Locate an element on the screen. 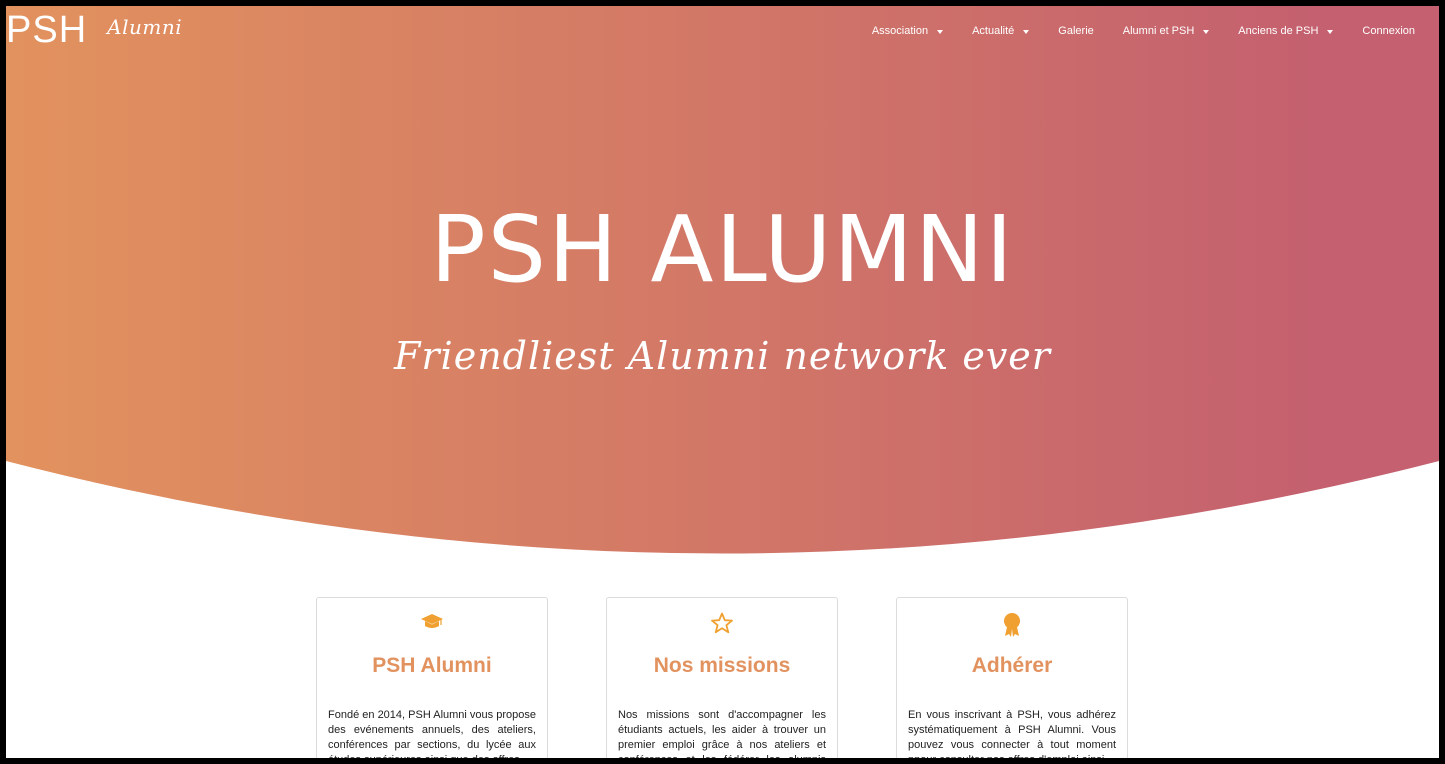  nav-label: Connexion is located at coordinates (1388, 31).